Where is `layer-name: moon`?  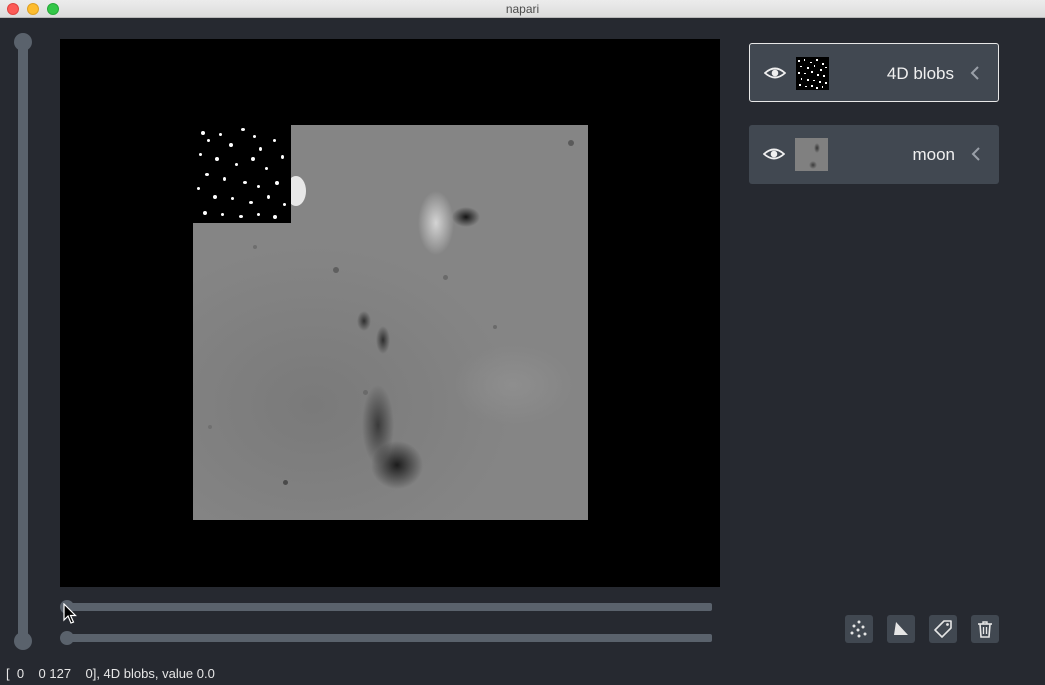 layer-name: moon is located at coordinates (933, 155).